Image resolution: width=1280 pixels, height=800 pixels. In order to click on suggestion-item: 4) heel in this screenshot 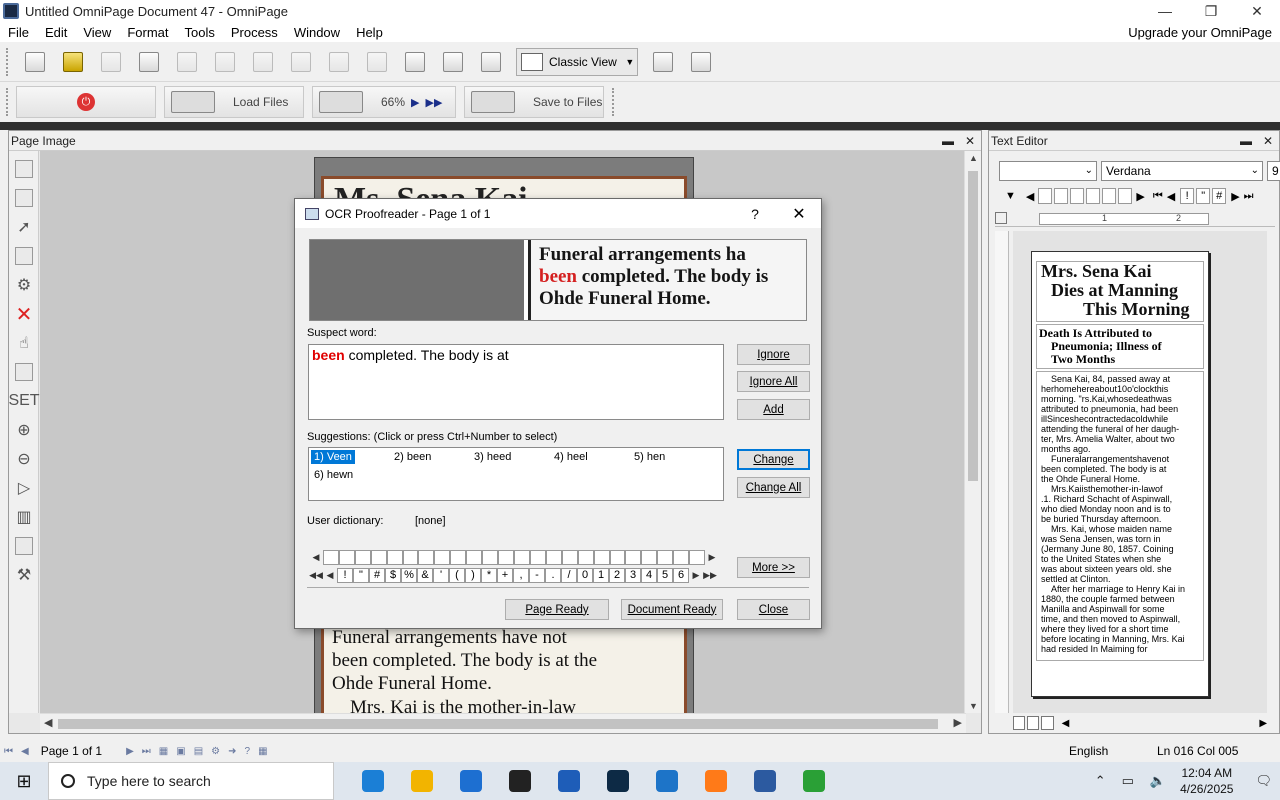, I will do `click(571, 457)`.